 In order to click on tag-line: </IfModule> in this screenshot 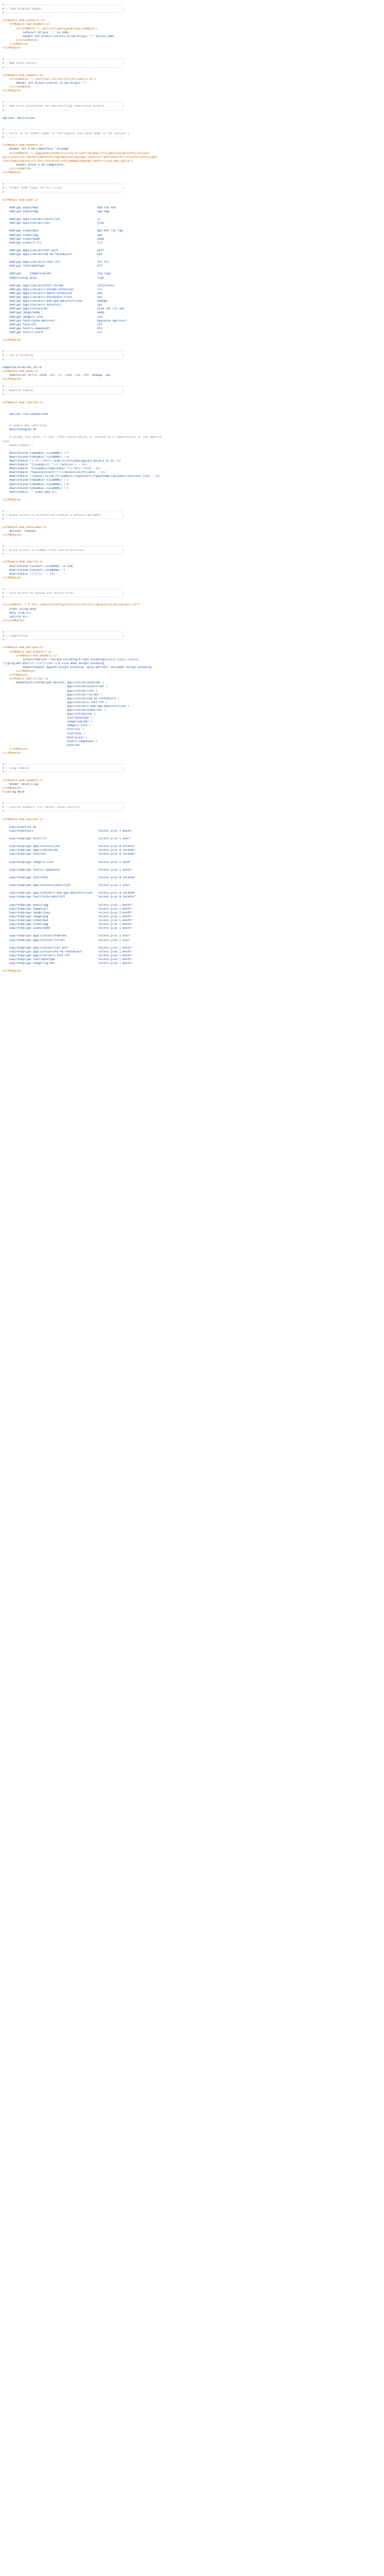, I will do `click(12, 972)`.